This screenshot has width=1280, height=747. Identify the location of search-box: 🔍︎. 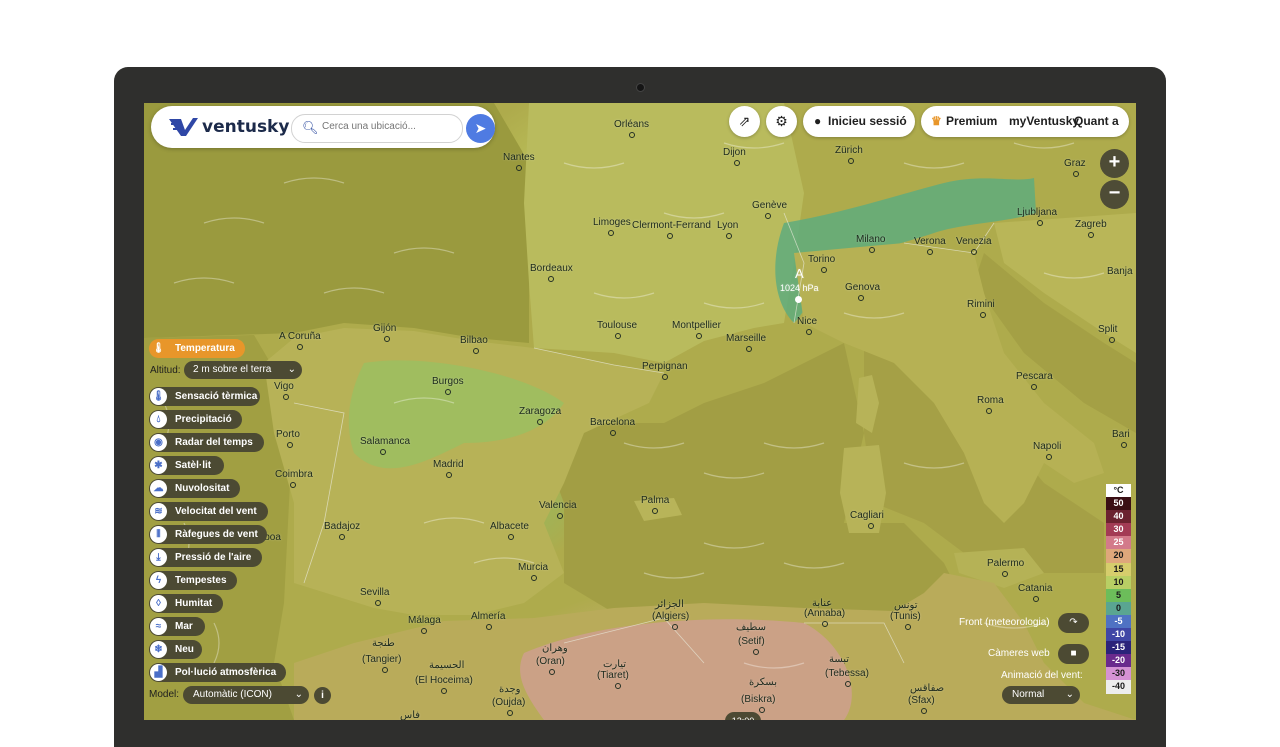
(377, 128).